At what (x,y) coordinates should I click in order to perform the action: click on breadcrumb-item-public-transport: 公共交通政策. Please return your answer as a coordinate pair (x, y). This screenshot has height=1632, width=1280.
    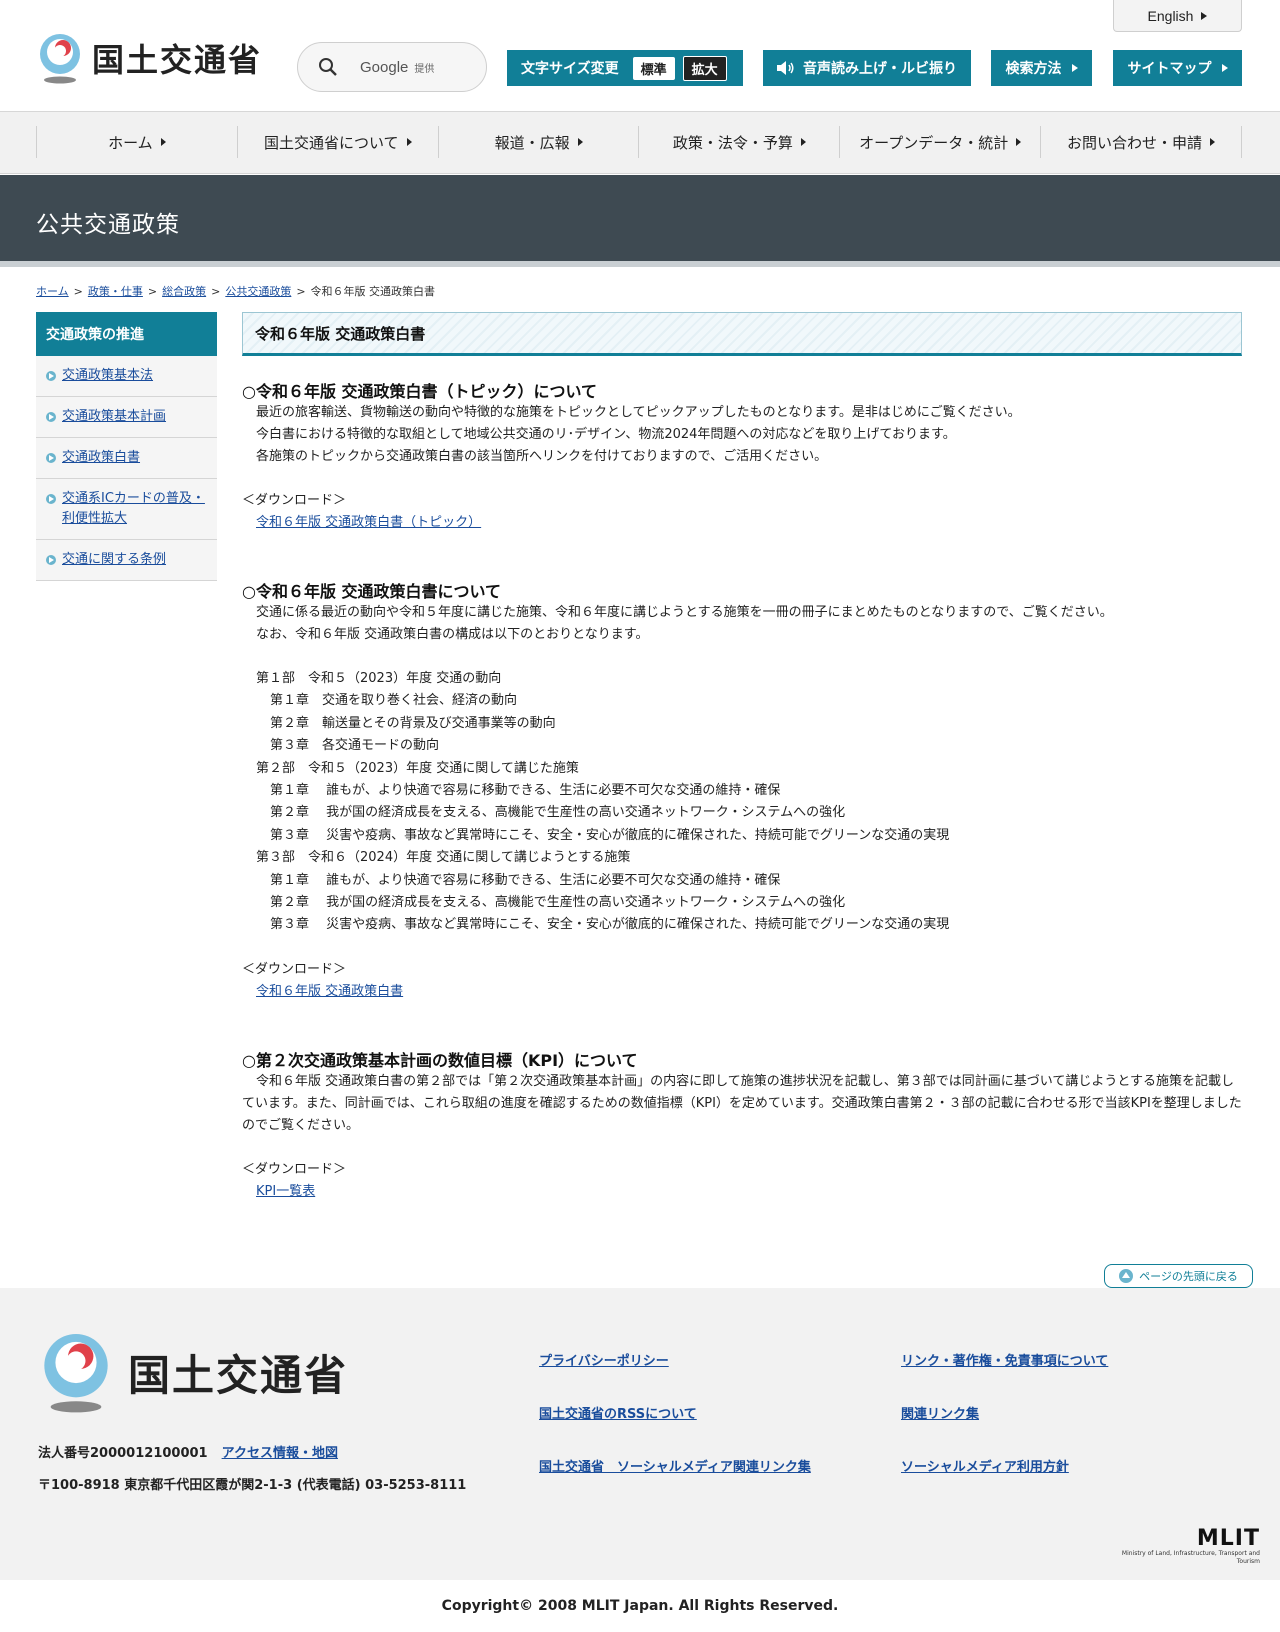
    Looking at the image, I should click on (258, 291).